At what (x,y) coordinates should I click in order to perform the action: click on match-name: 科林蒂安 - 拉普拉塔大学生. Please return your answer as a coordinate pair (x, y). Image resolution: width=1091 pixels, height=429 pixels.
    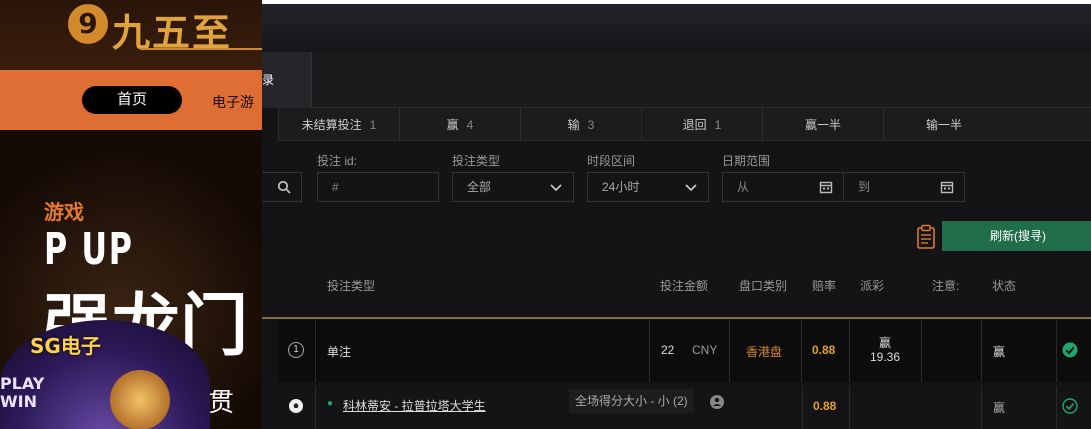
    Looking at the image, I should click on (414, 405).